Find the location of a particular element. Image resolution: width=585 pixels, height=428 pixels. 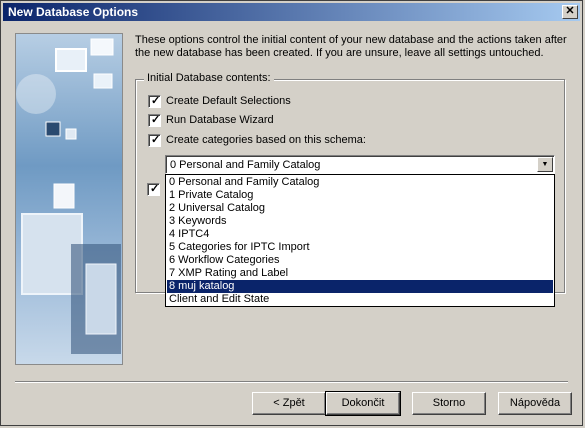

dropdown-option-highlighted: 8 muj katalog is located at coordinates (360, 286).